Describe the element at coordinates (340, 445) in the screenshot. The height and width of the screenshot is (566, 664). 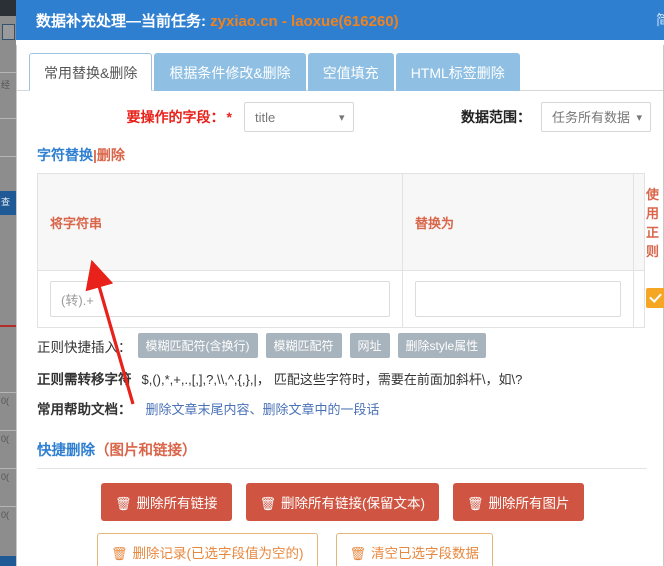
I see `quick-delete-title: 快捷删除（图片和链接）` at that location.